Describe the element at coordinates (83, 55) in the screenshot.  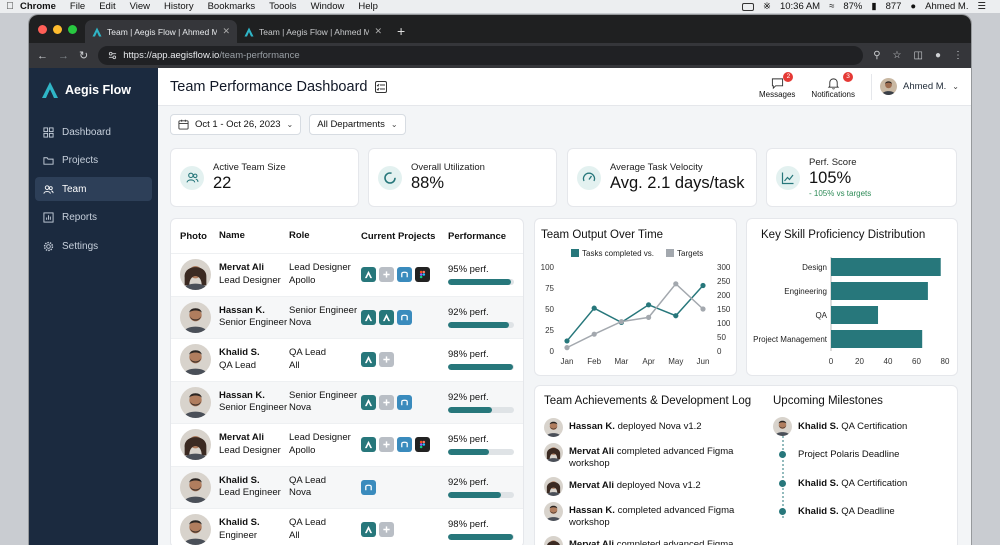
I see `reload-icon: ↻` at that location.